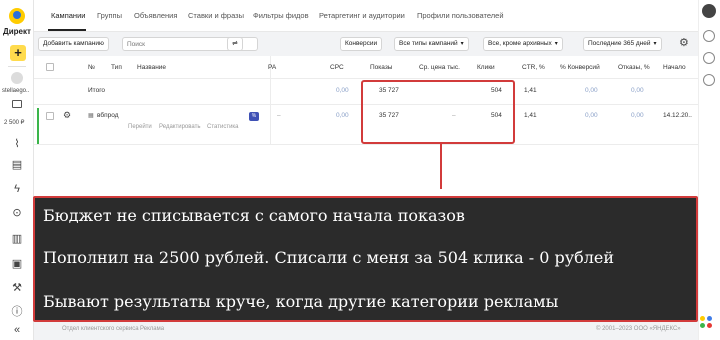 The width and height of the screenshot is (720, 340). Describe the element at coordinates (381, 67) in the screenshot. I see `col-shows: Показы` at that location.